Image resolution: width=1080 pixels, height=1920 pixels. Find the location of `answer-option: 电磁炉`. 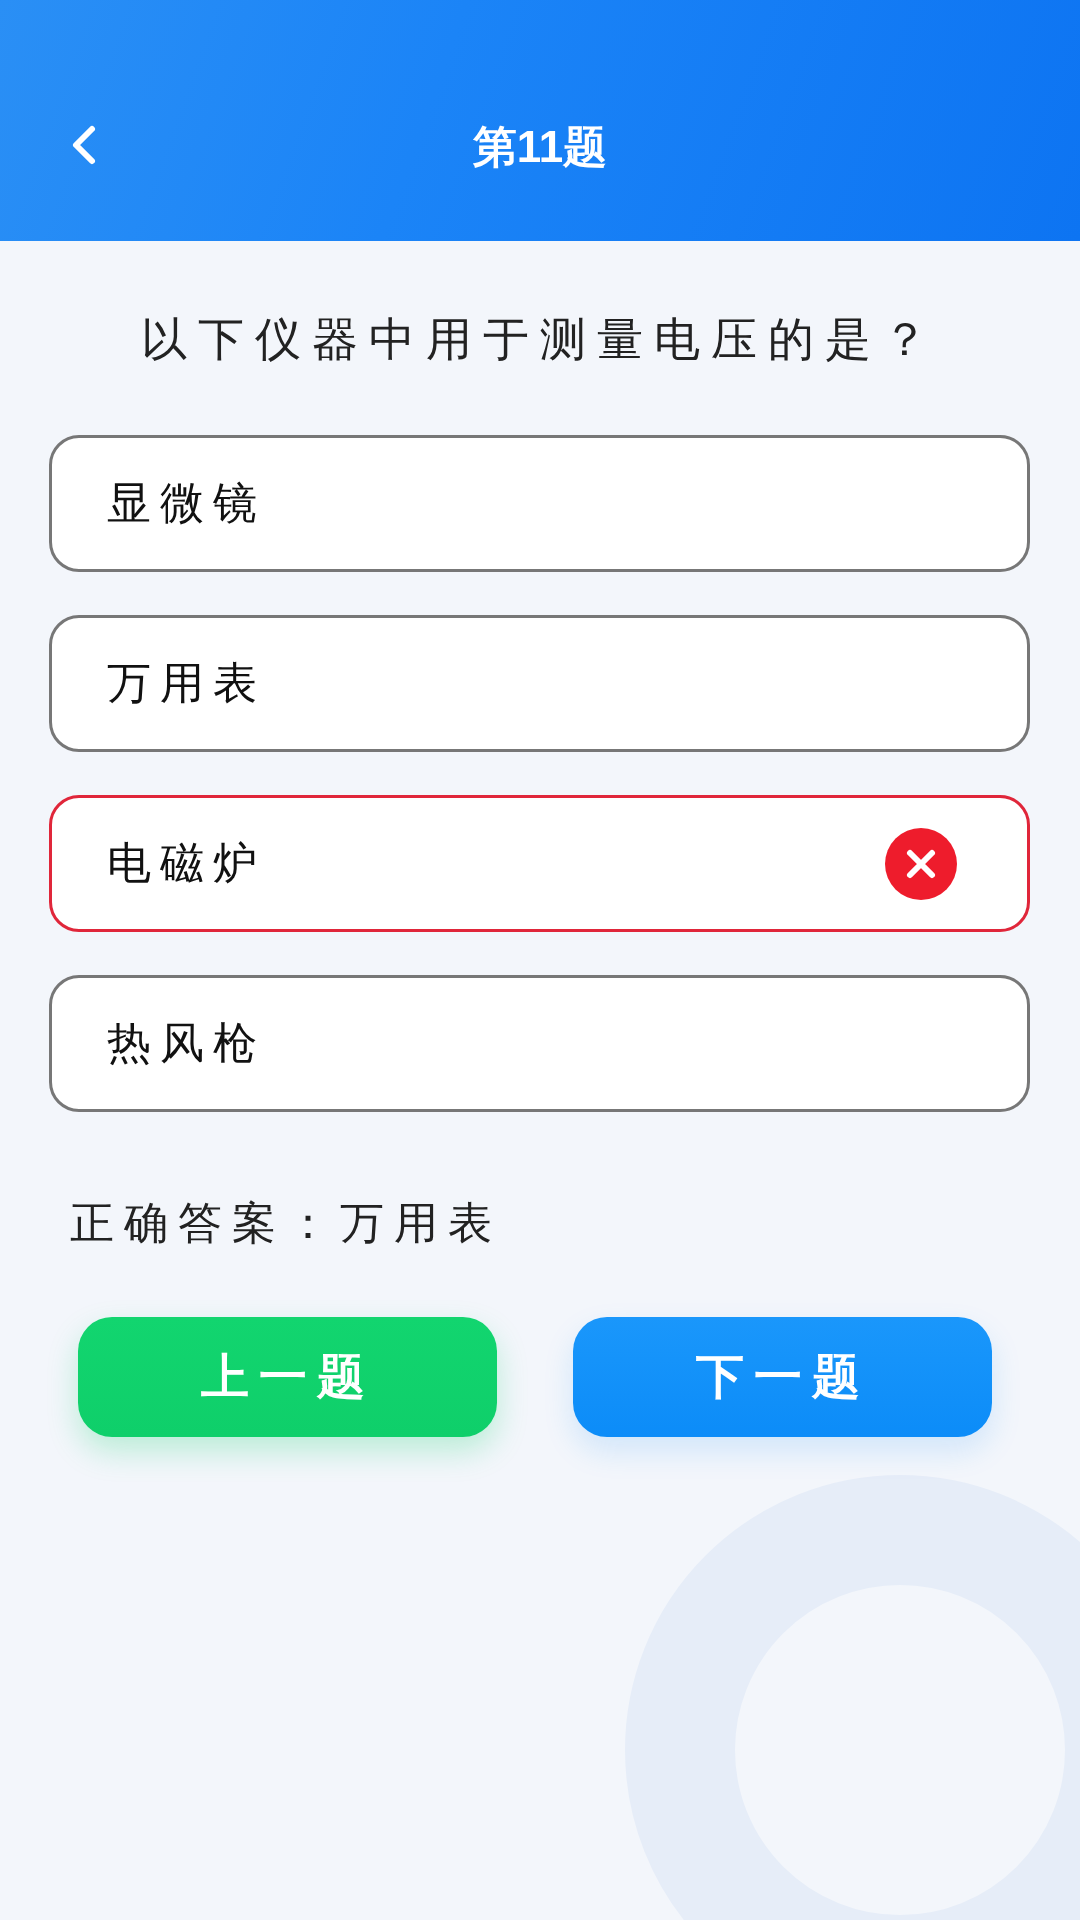

answer-option: 电磁炉 is located at coordinates (539, 863).